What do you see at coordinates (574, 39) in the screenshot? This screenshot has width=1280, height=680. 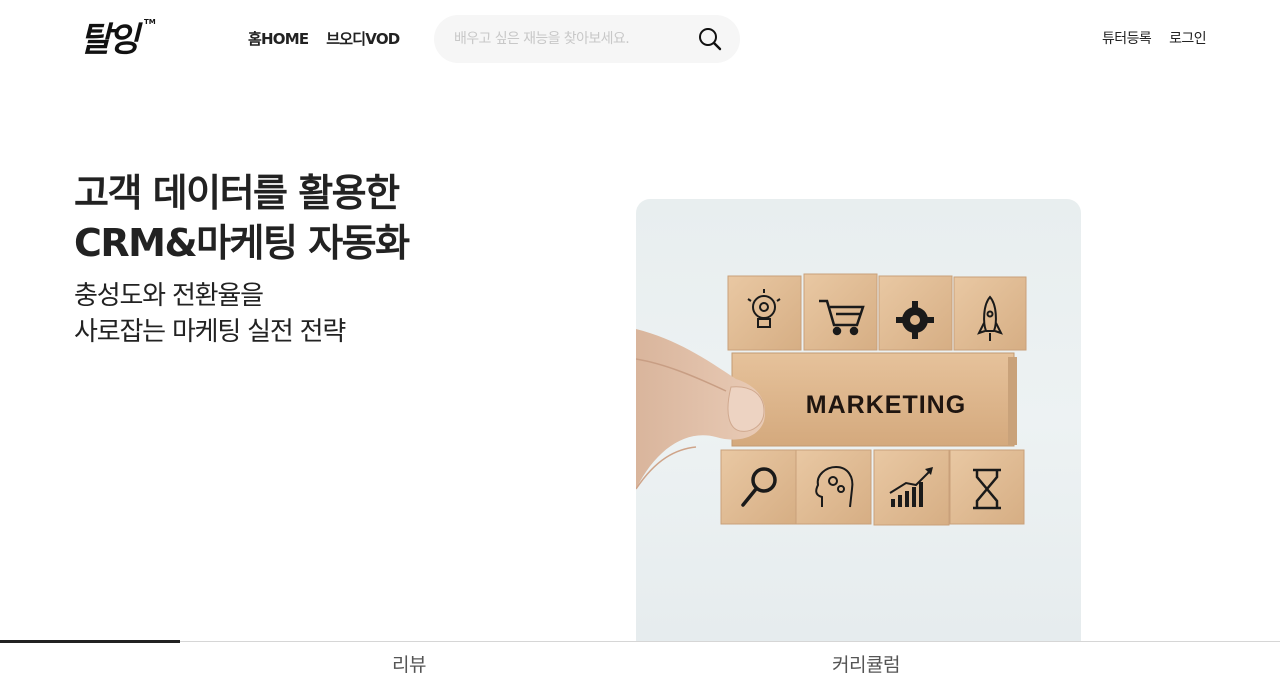 I see `search-input` at bounding box center [574, 39].